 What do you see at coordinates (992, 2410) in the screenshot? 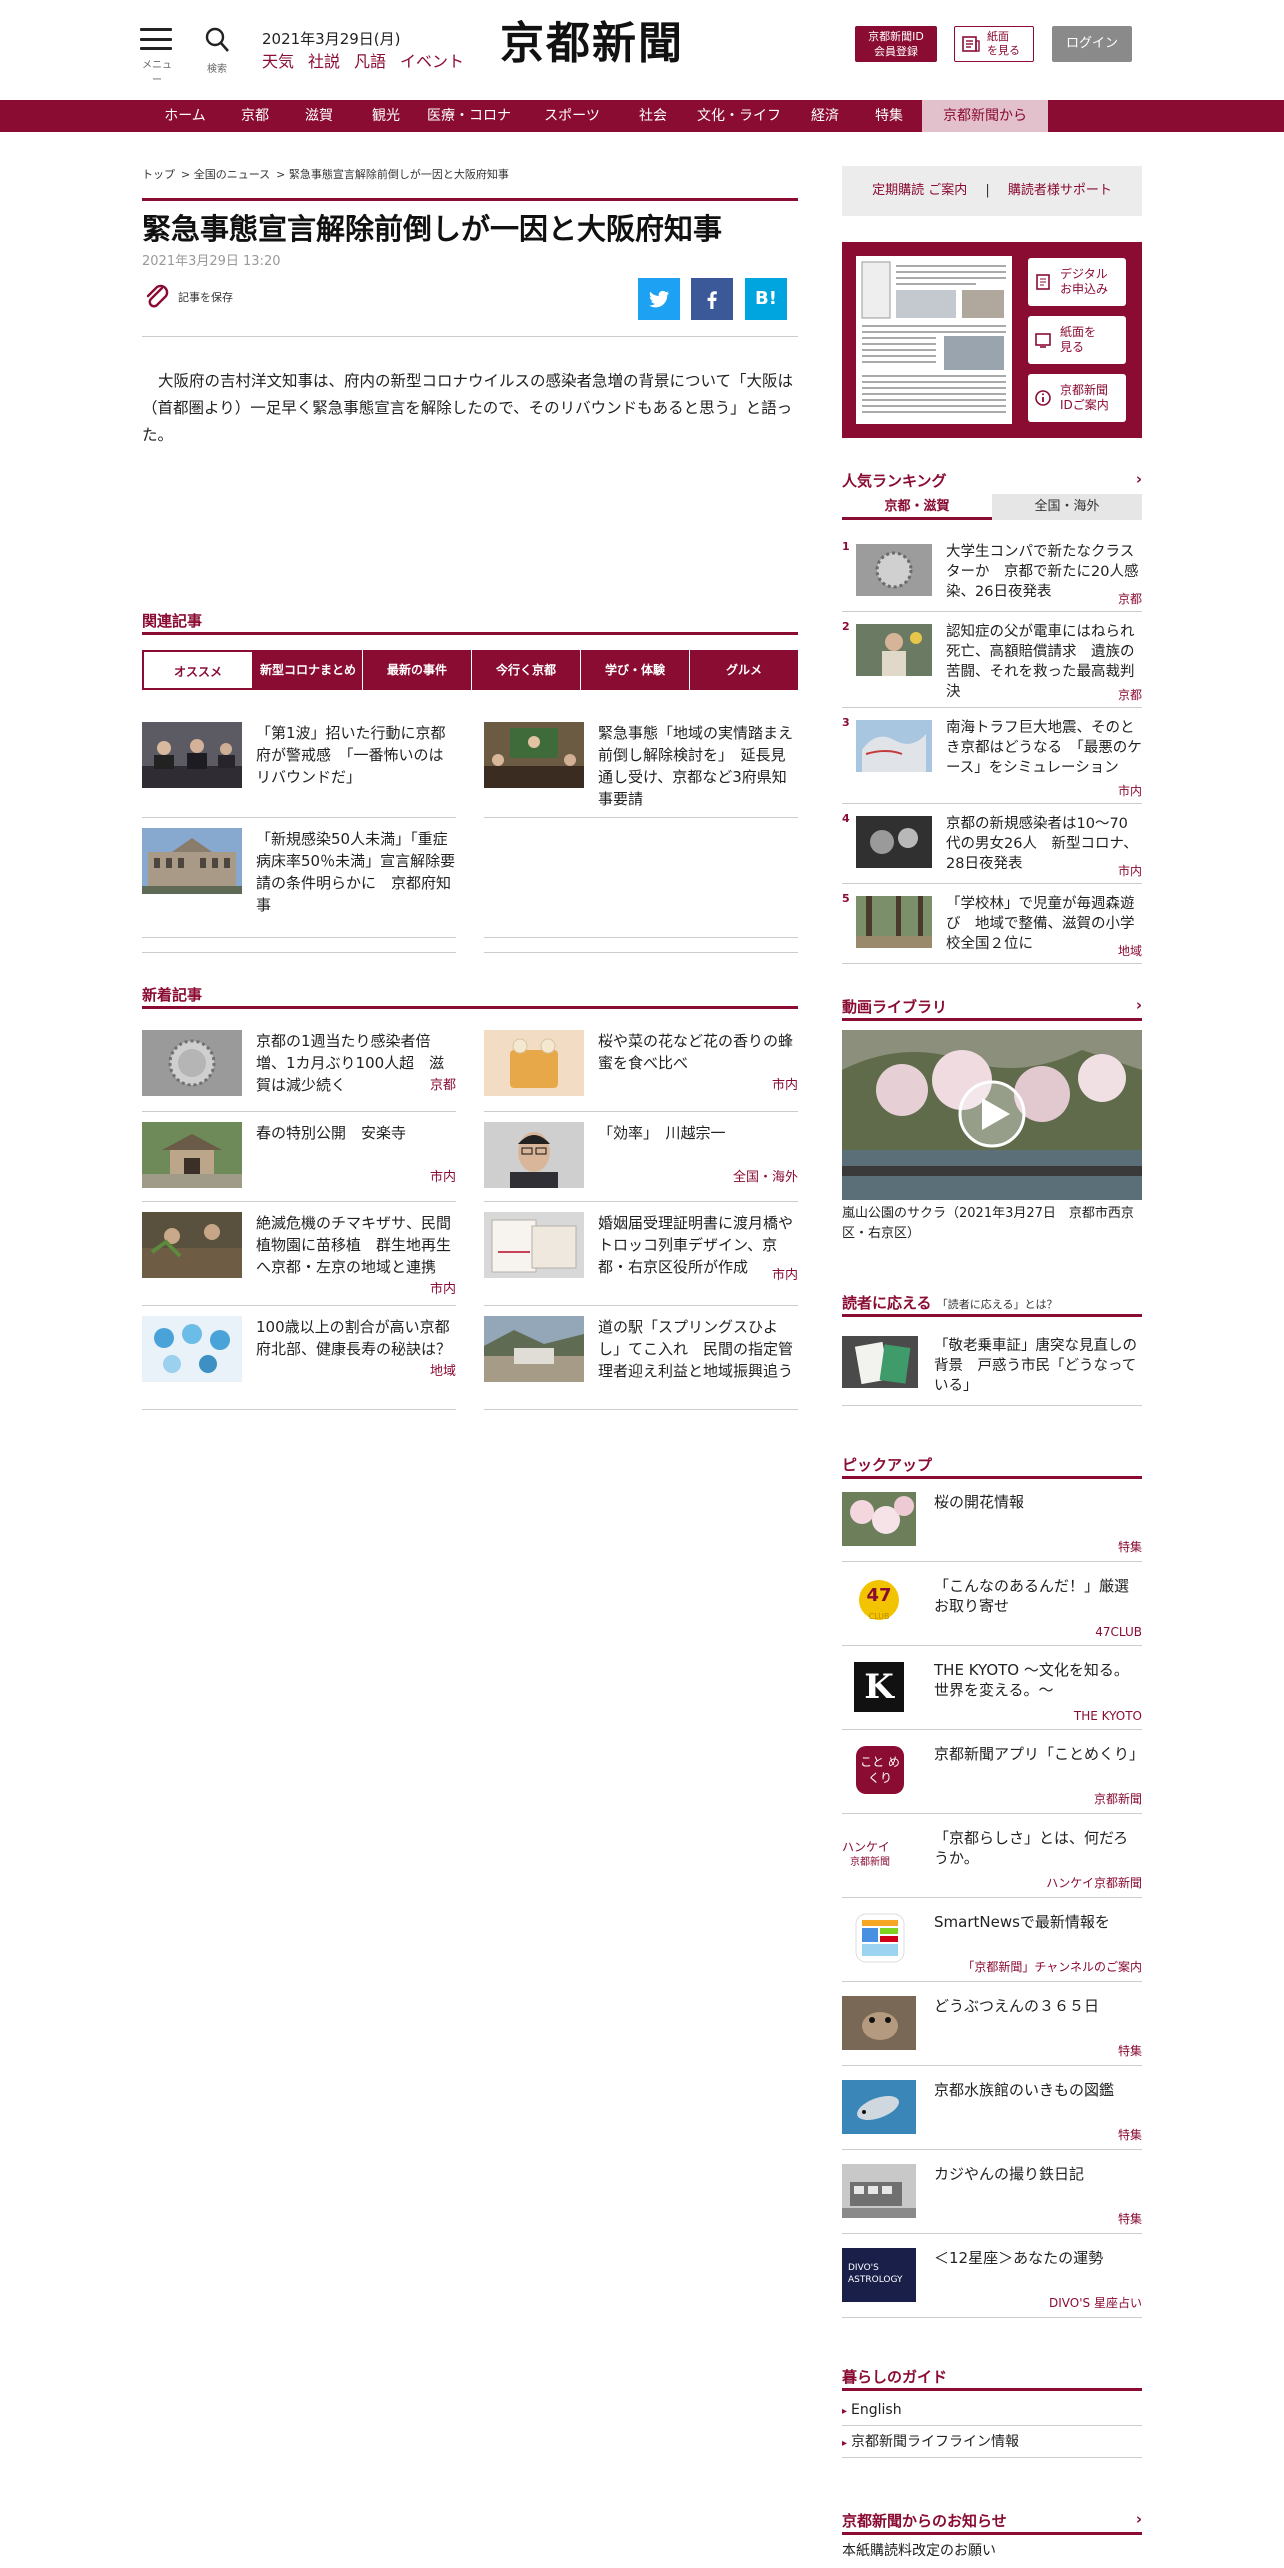
I see `guide-link-english: English` at bounding box center [992, 2410].